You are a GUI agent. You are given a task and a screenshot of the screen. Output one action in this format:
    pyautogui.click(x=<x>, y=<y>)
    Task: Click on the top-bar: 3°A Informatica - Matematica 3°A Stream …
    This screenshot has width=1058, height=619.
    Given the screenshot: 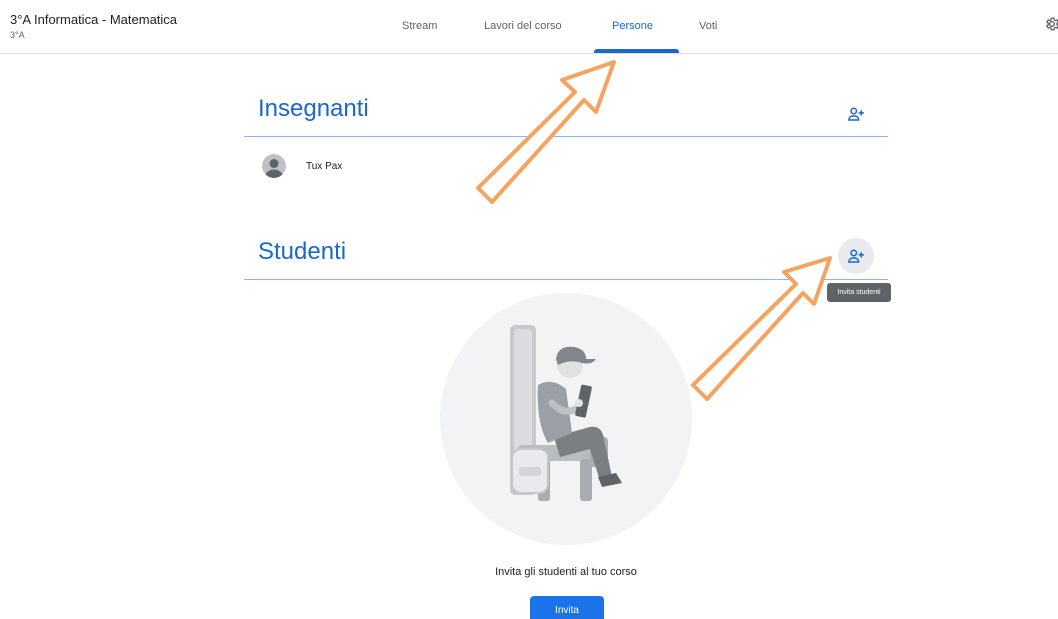 What is the action you would take?
    pyautogui.click(x=529, y=27)
    